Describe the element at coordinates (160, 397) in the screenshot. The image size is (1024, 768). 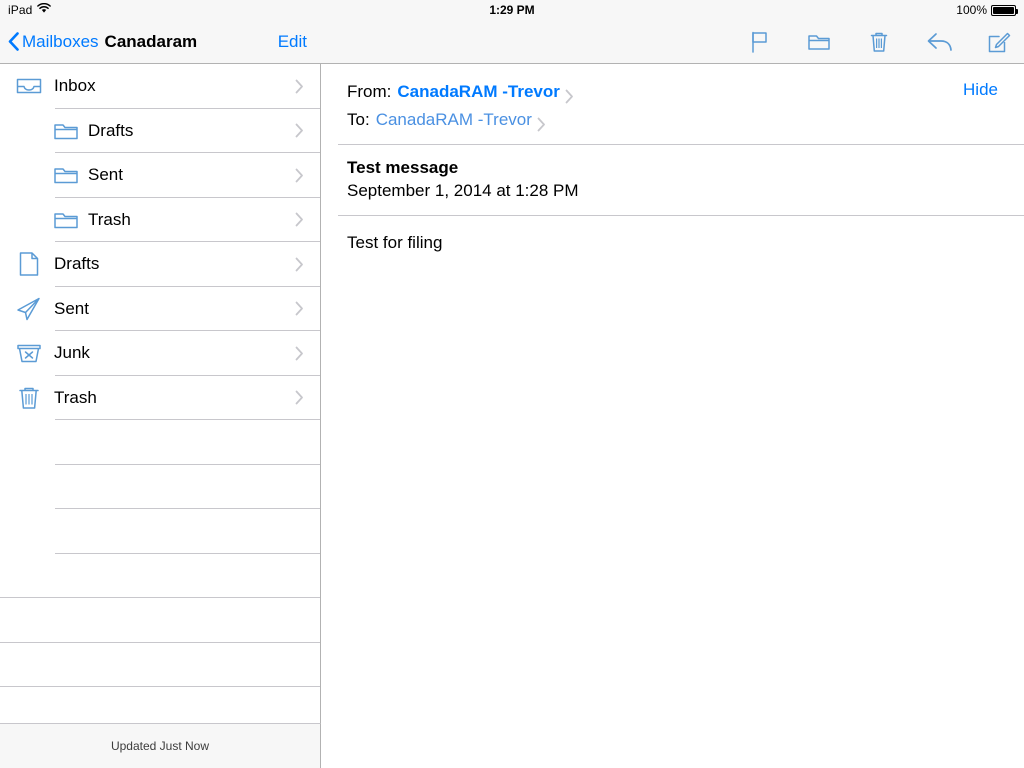
I see `sidebar-item-trash: Trash` at that location.